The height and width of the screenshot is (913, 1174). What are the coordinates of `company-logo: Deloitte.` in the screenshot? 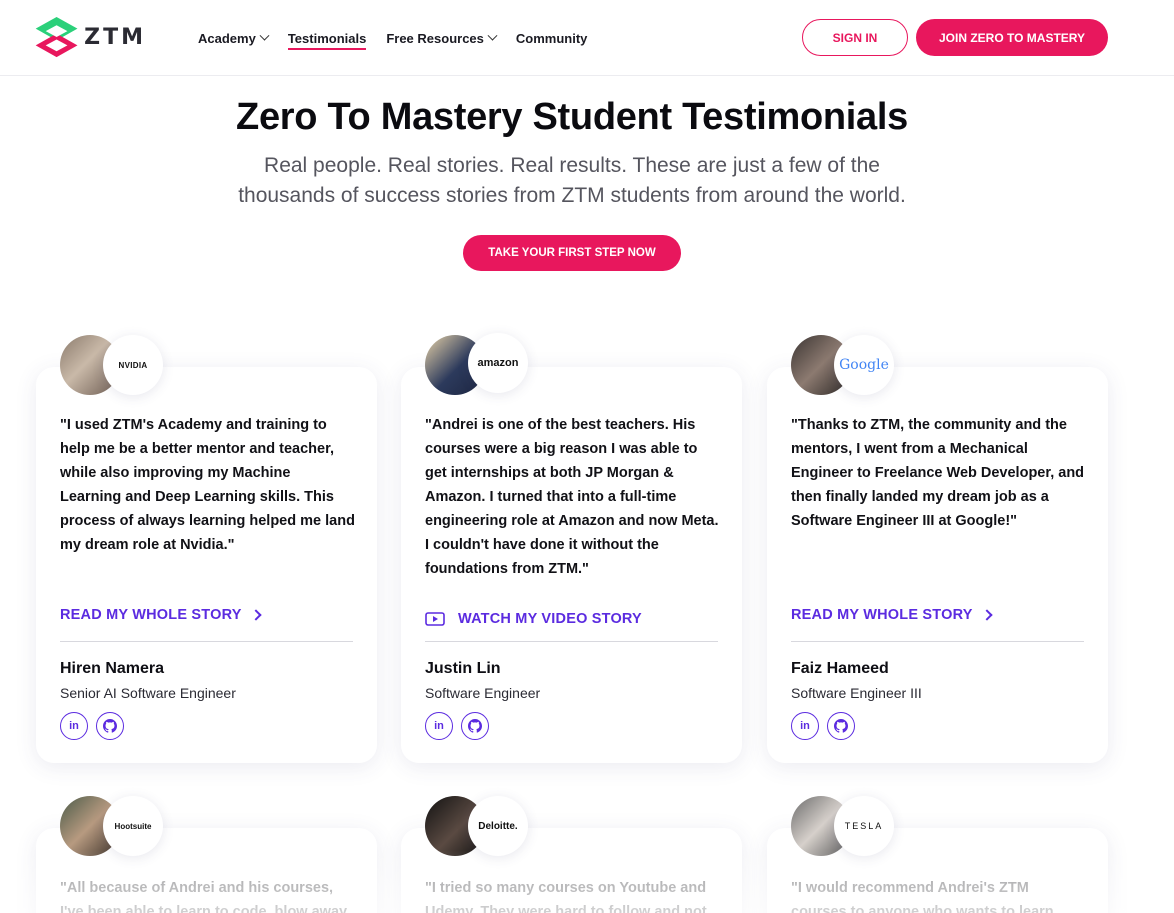 It's located at (498, 826).